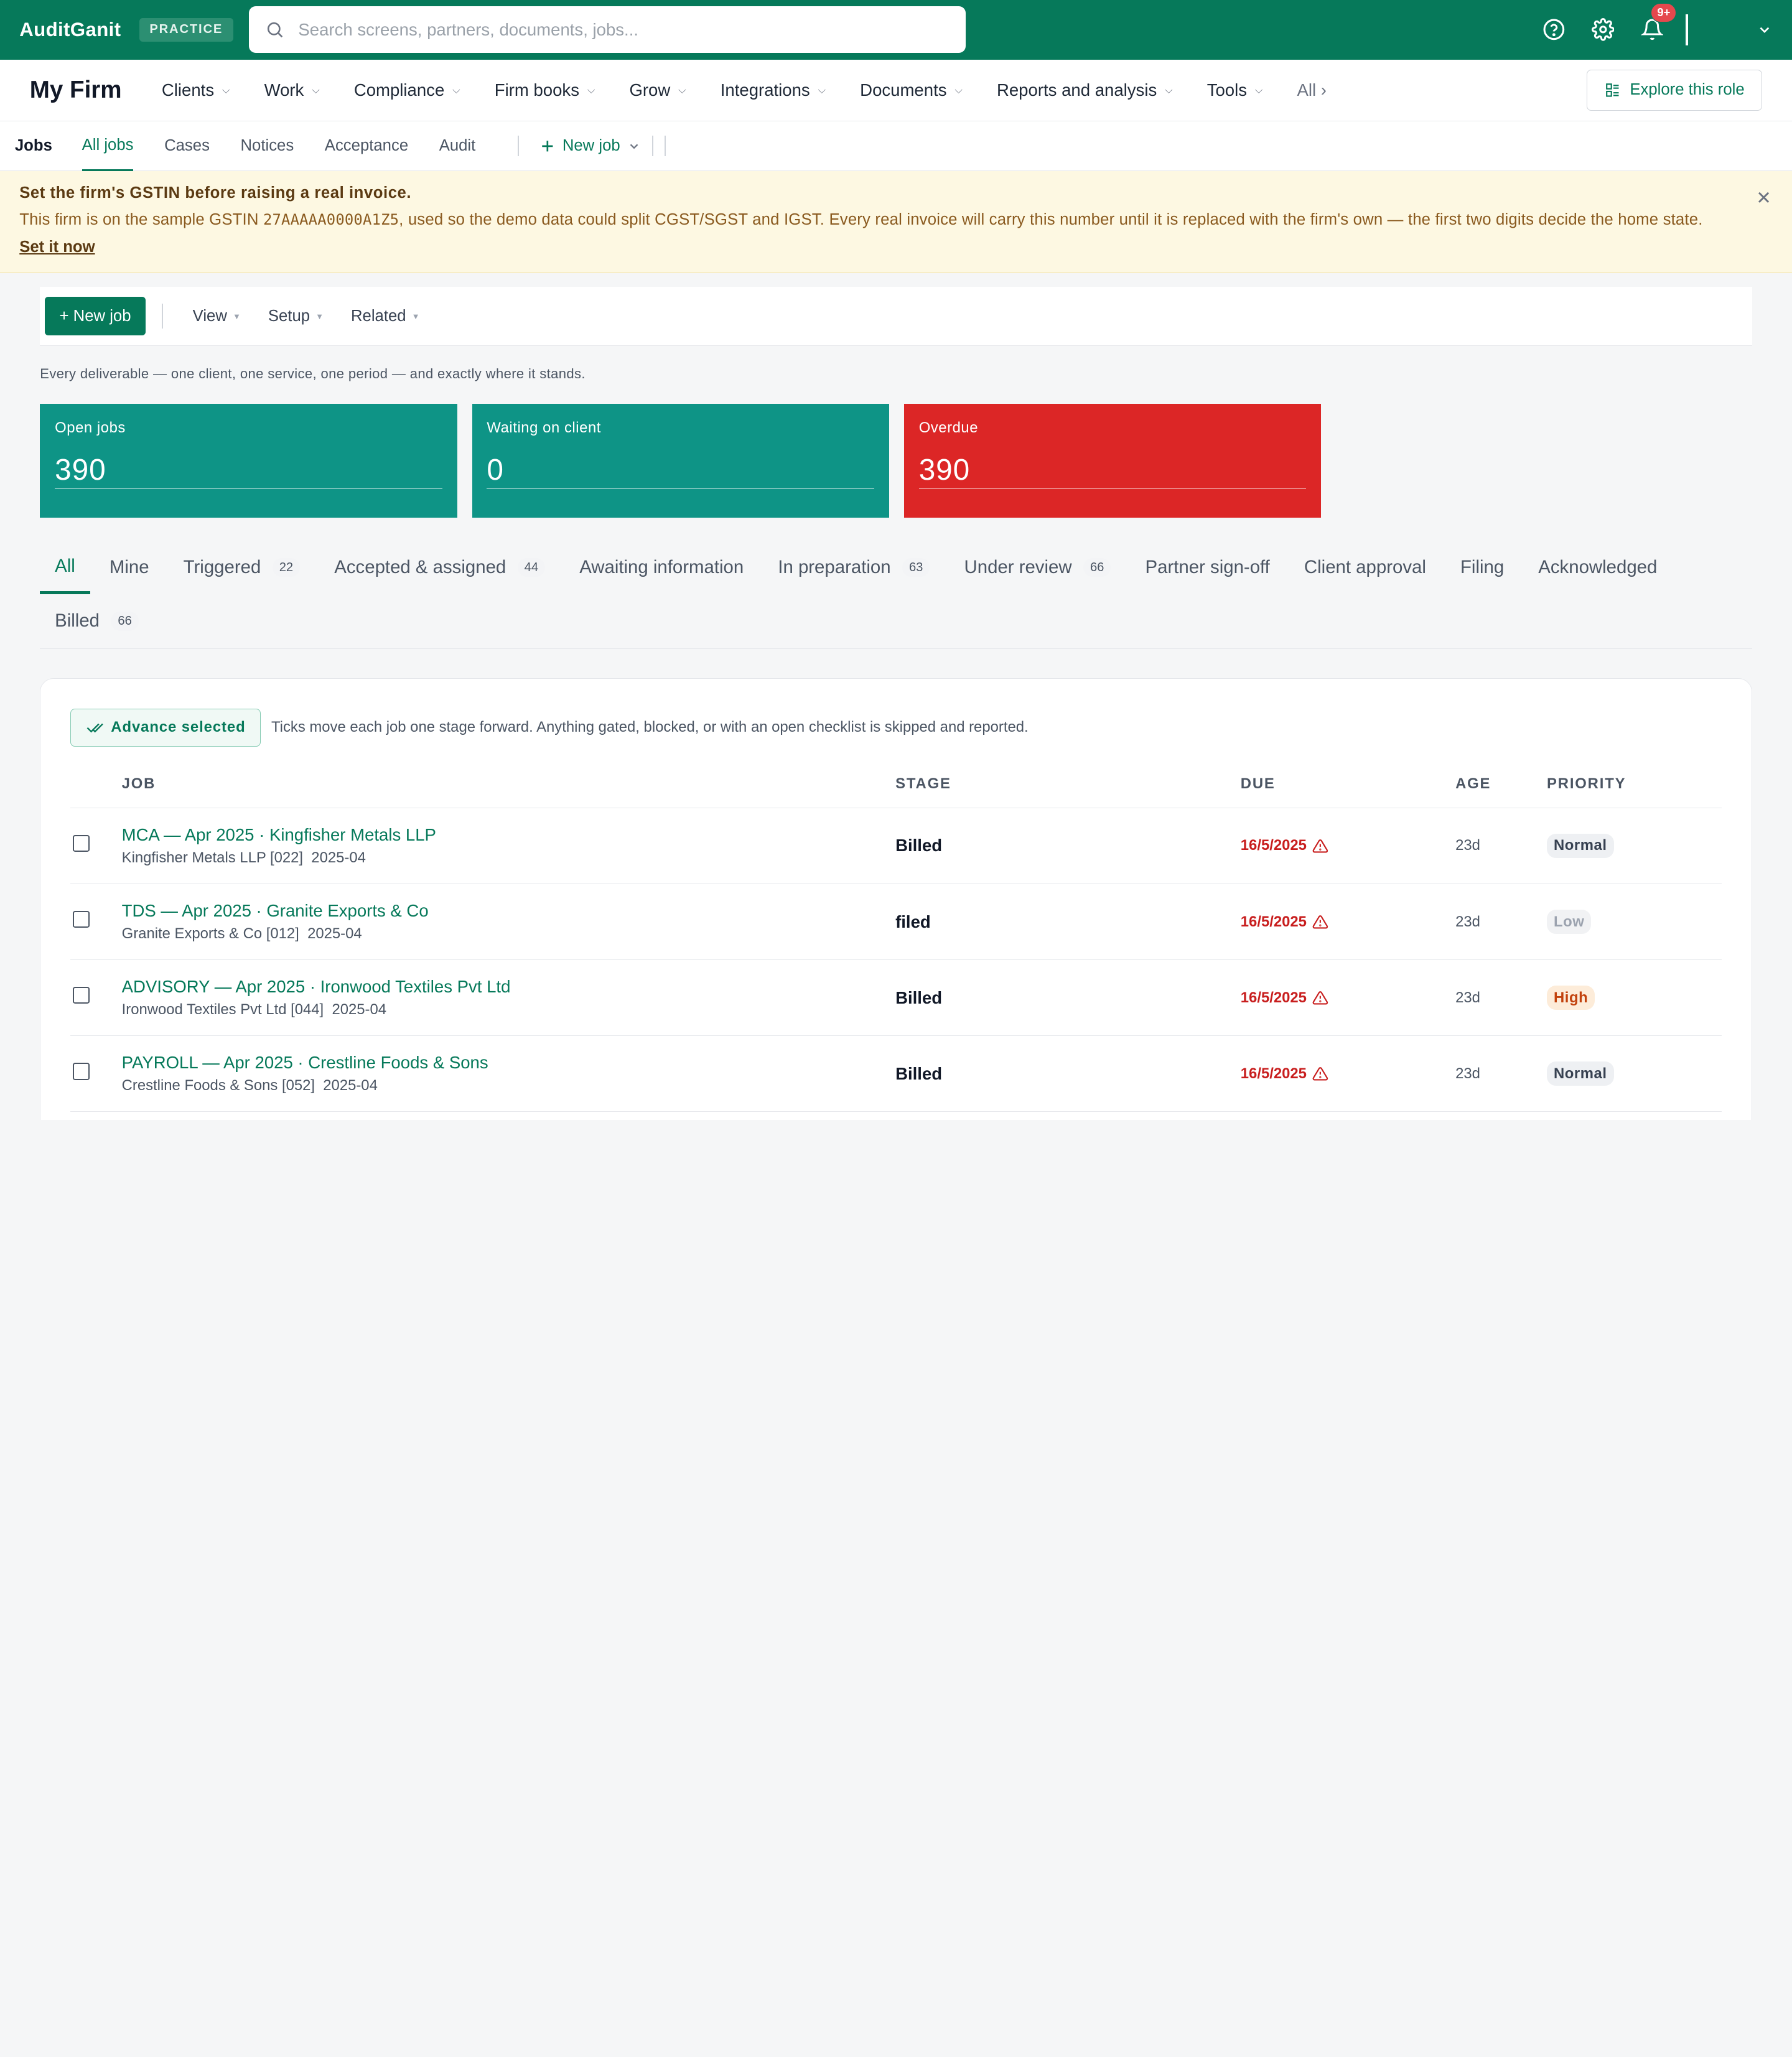 This screenshot has height=2057, width=1792. I want to click on job-client: Granite Exports & Co [012], so click(210, 934).